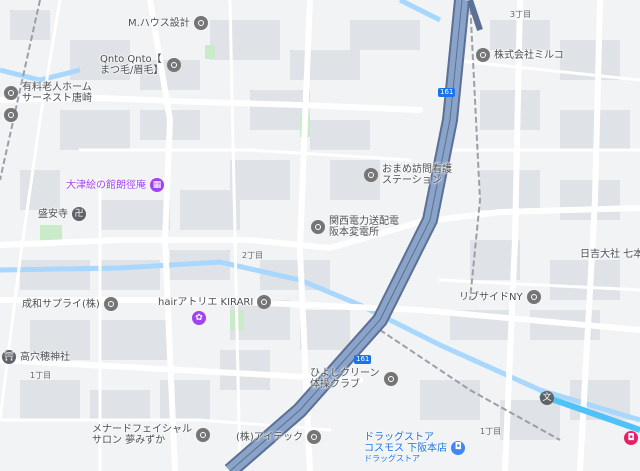  Describe the element at coordinates (129, 440) in the screenshot. I see `poi-label: サロン 夢みずか` at that location.